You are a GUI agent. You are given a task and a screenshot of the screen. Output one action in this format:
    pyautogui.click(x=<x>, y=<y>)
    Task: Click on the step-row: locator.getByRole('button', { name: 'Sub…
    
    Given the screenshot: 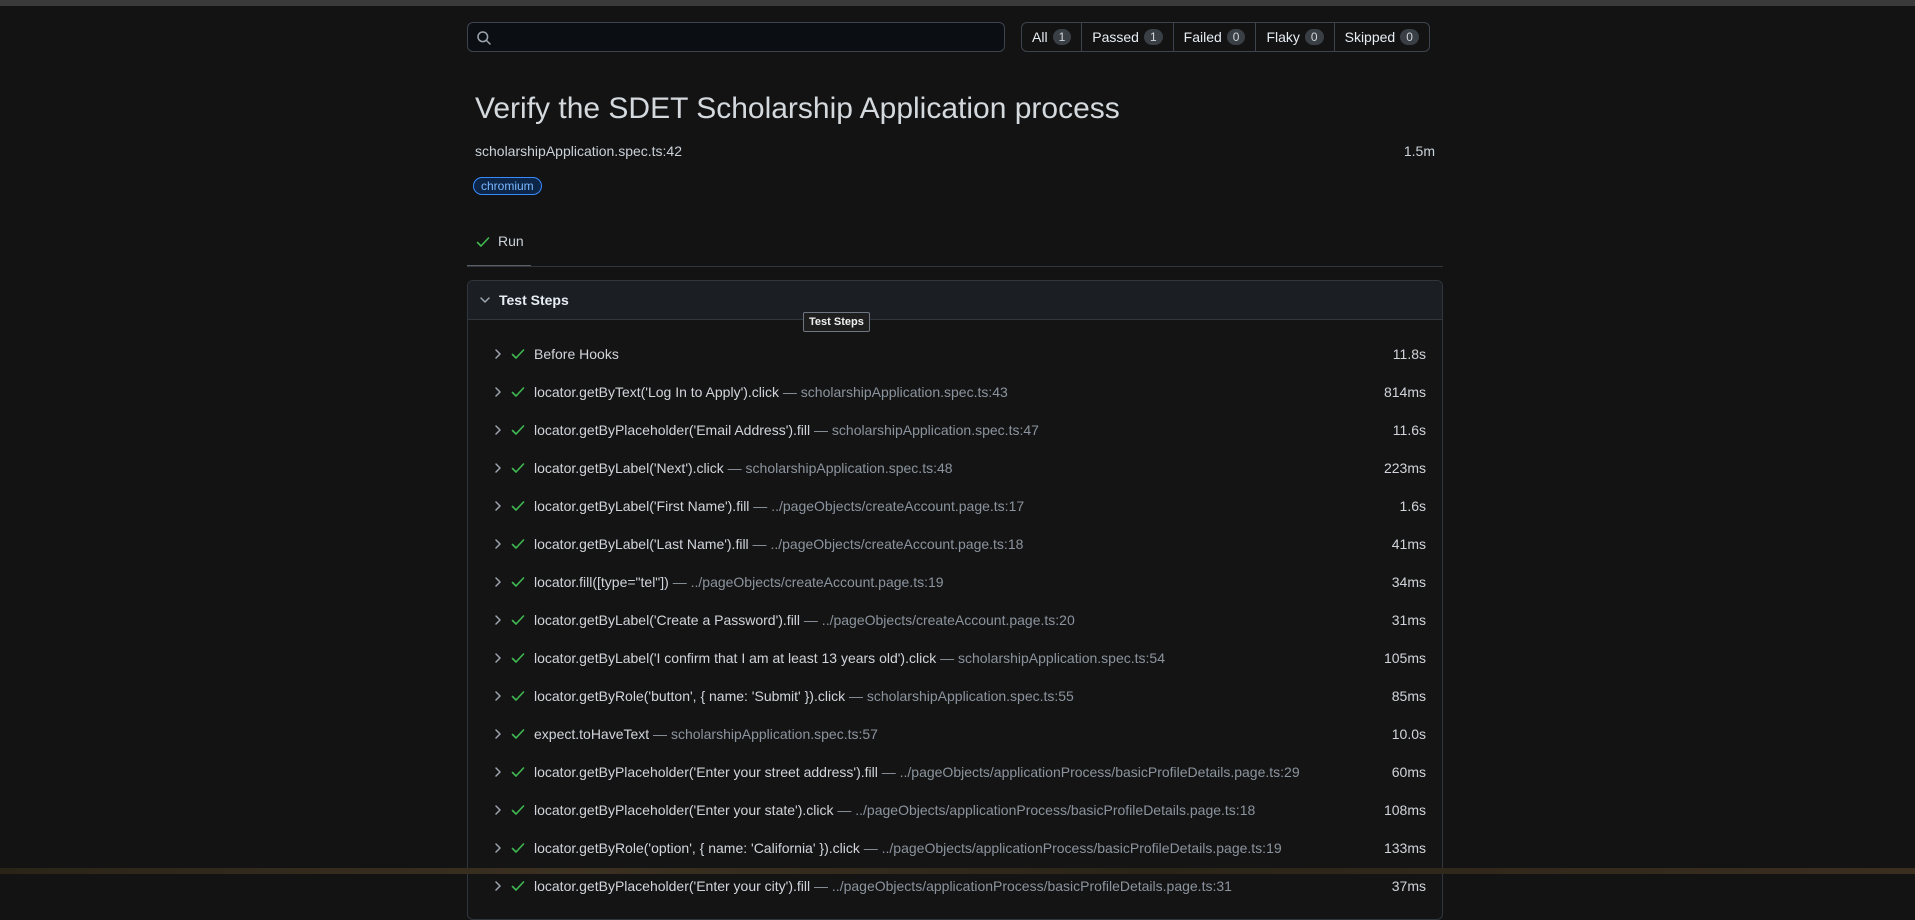 What is the action you would take?
    pyautogui.click(x=955, y=696)
    